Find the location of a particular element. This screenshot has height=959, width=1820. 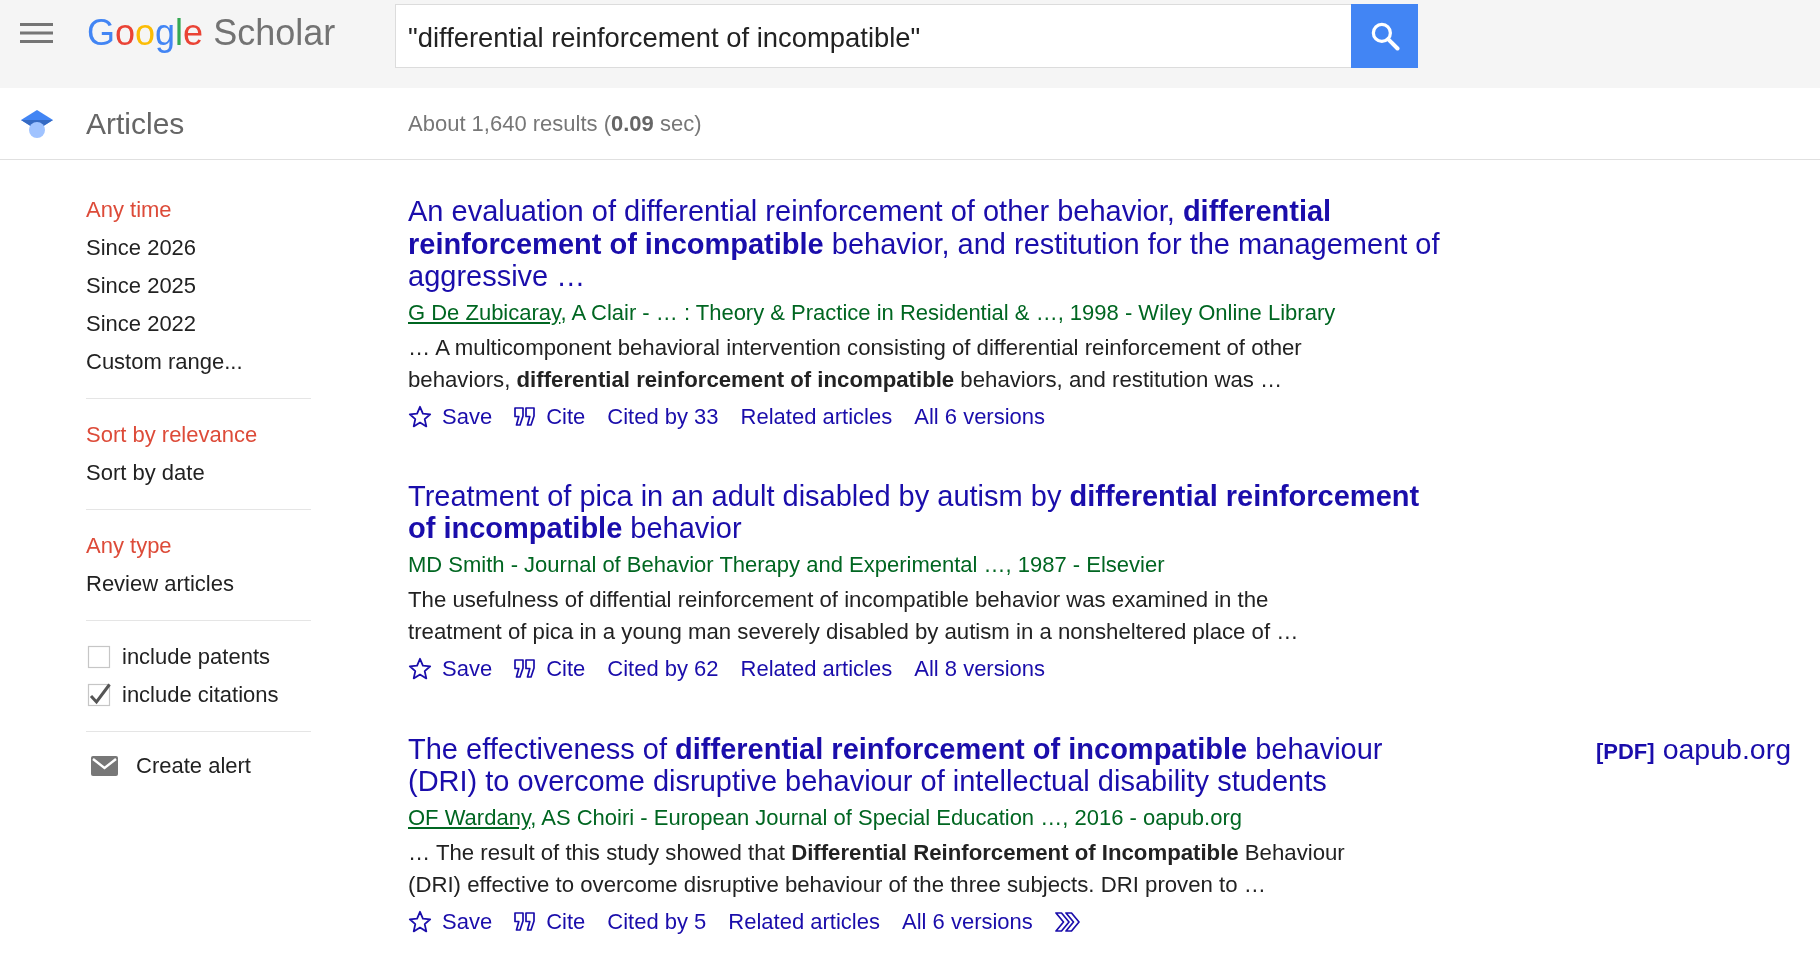

versions-link: All 8 versions is located at coordinates (980, 668).